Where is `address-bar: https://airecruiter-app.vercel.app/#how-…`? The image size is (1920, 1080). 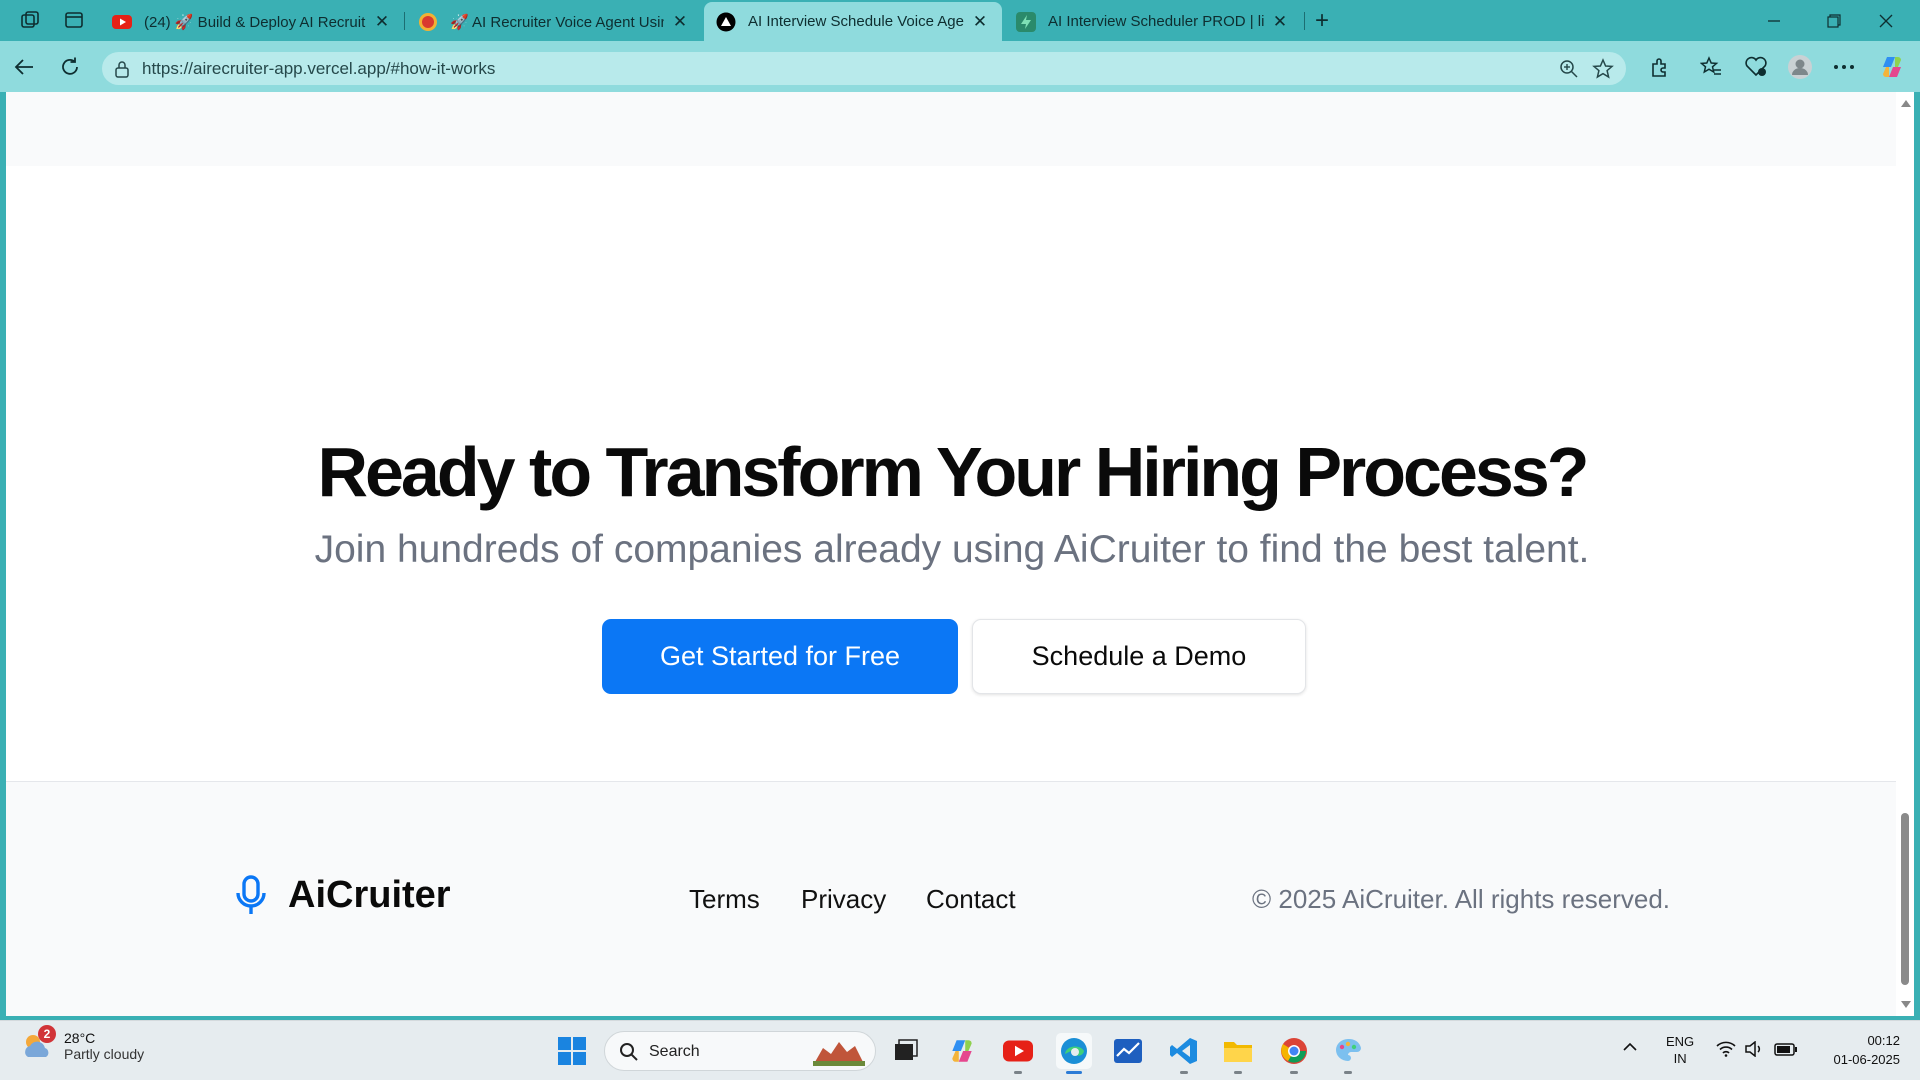
address-bar: https://airecruiter-app.vercel.app/#how-… is located at coordinates (864, 68).